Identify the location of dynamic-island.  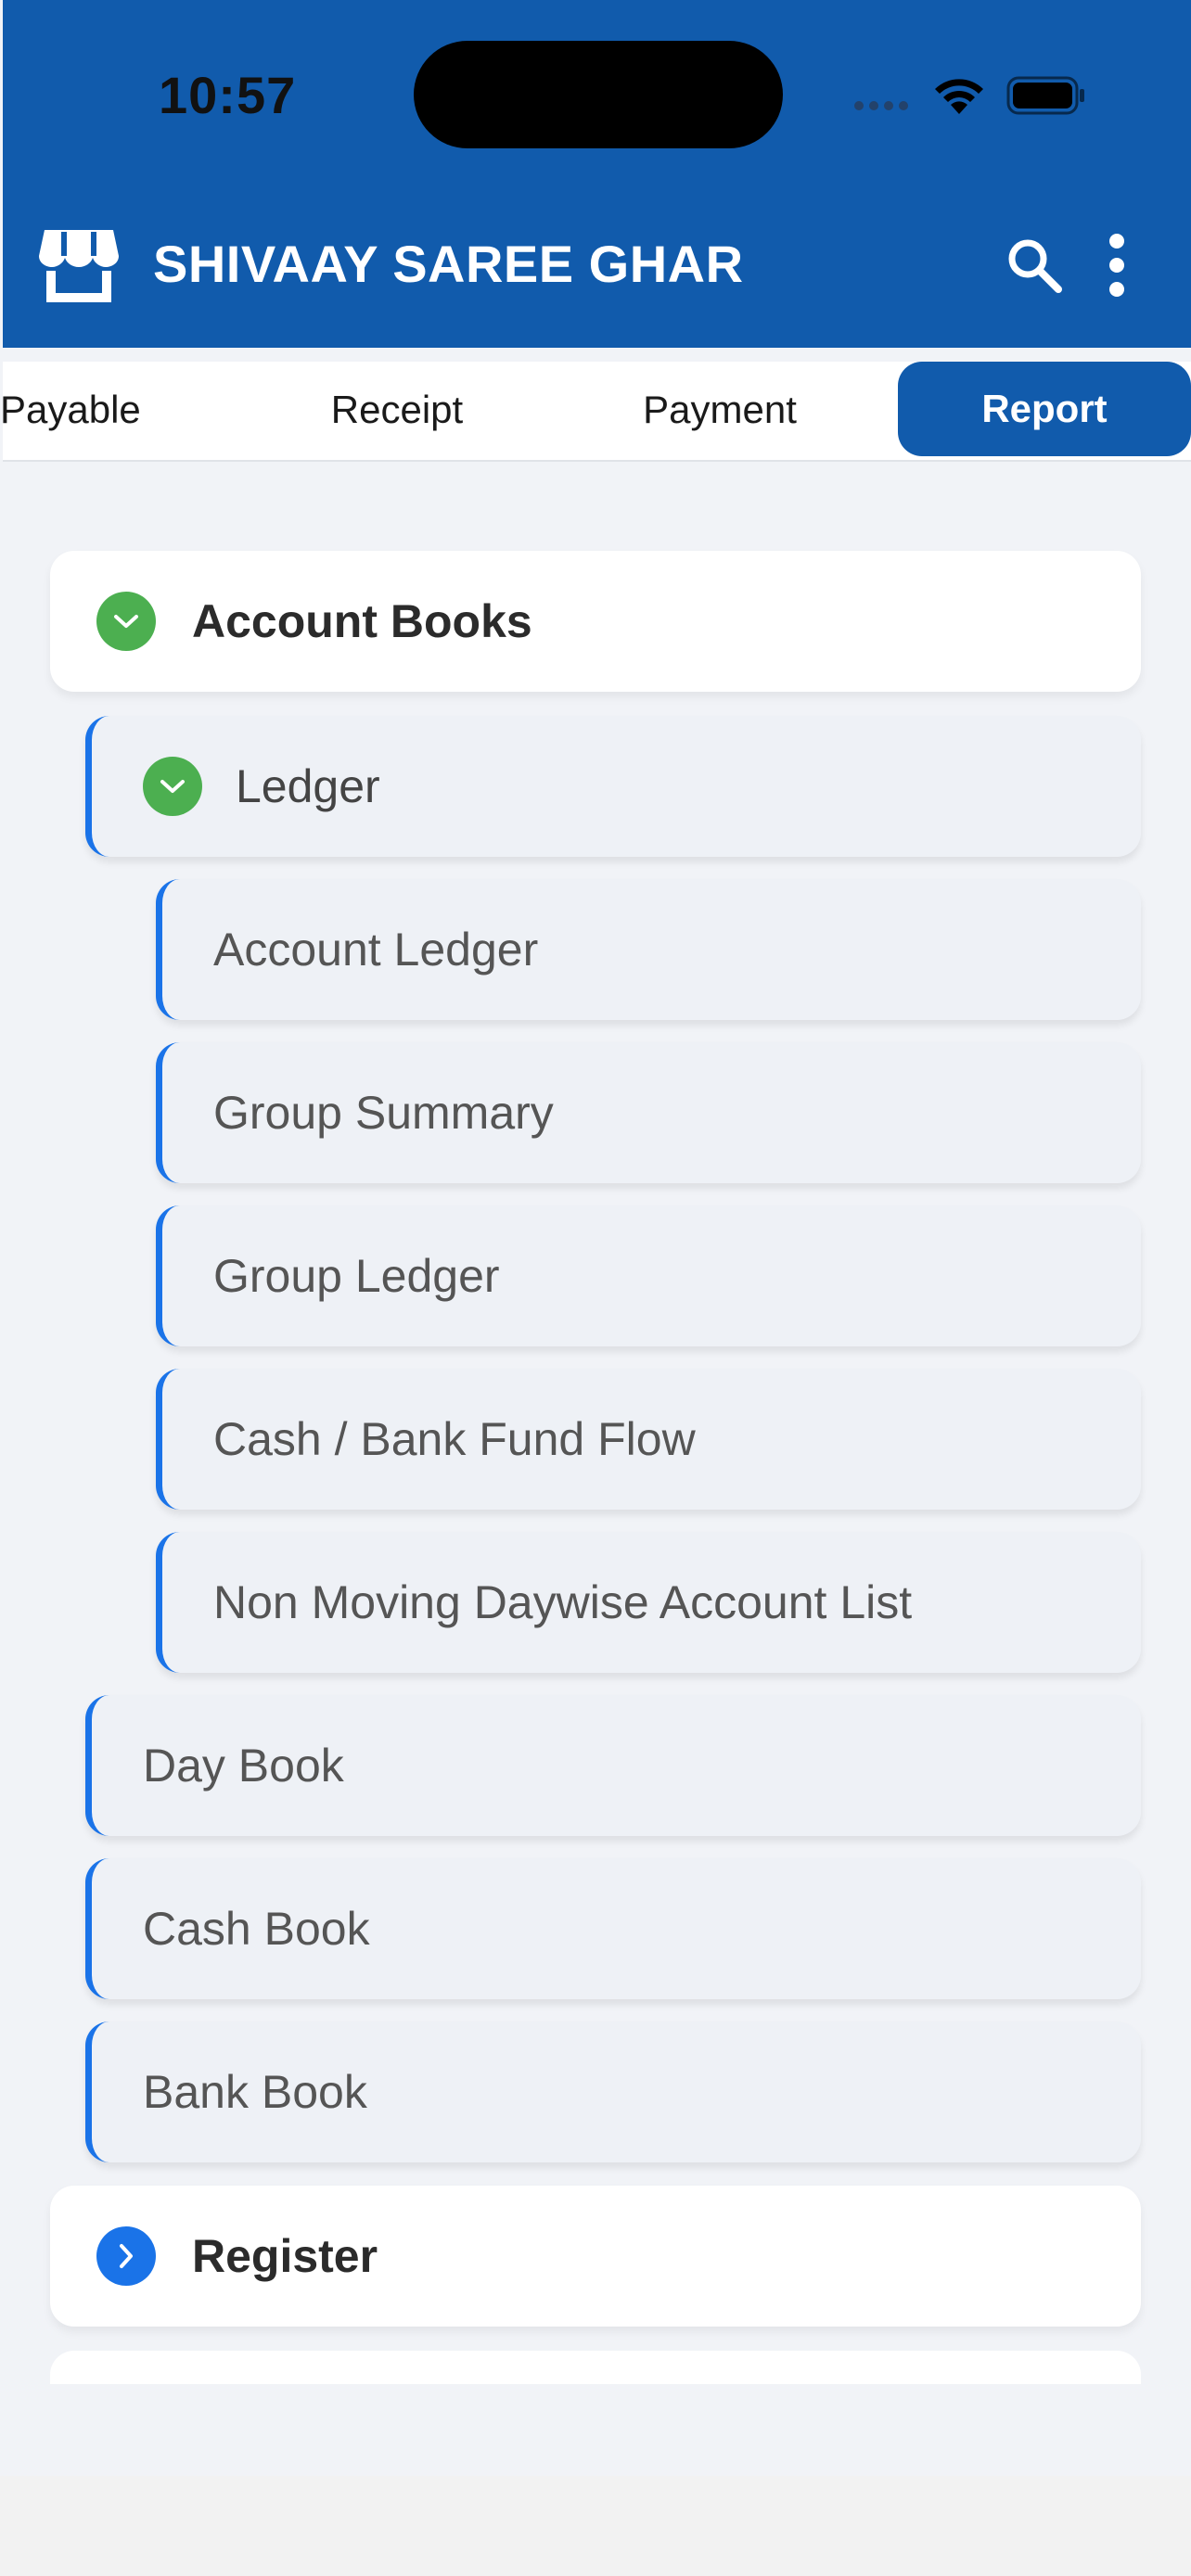
(598, 94).